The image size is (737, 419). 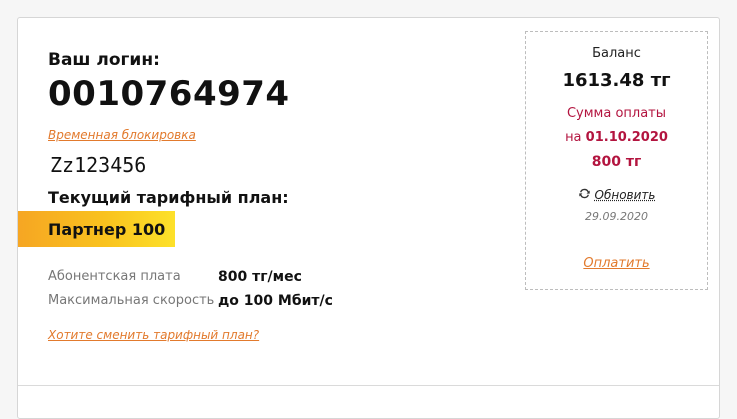 I want to click on detail-key: Максимальная скорость, so click(x=131, y=300).